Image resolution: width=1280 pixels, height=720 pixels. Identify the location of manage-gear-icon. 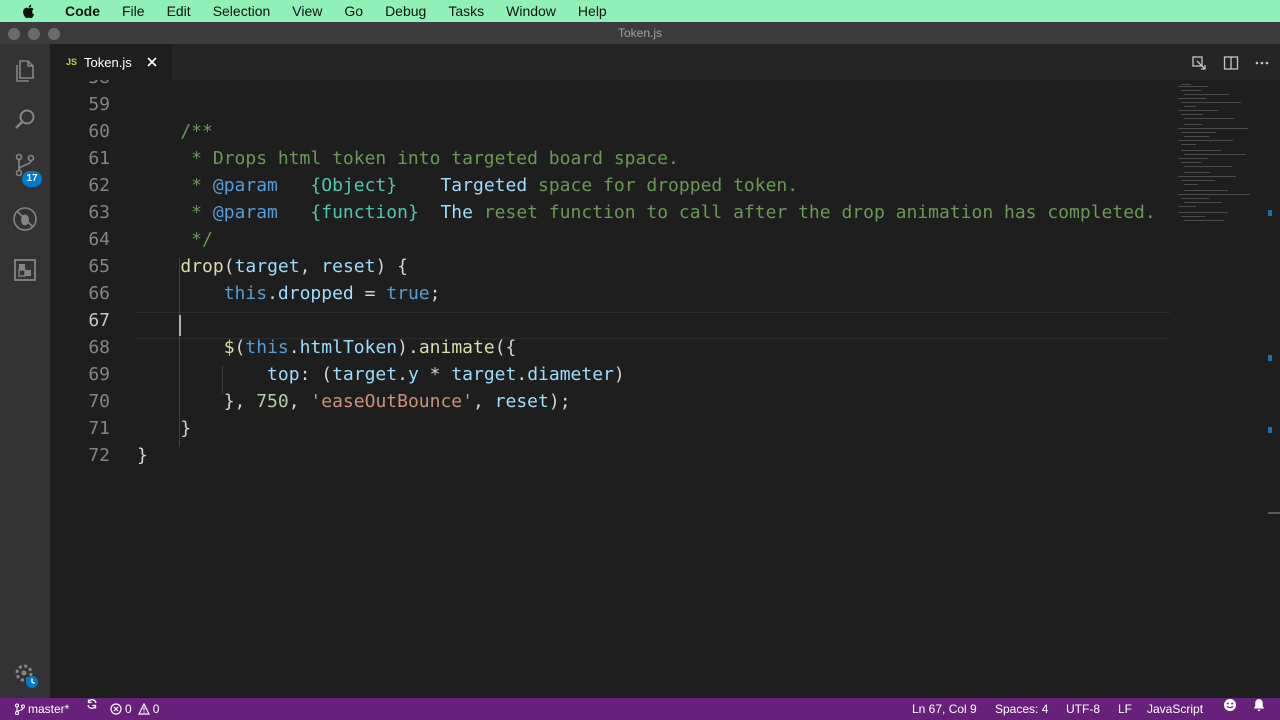
(25, 675).